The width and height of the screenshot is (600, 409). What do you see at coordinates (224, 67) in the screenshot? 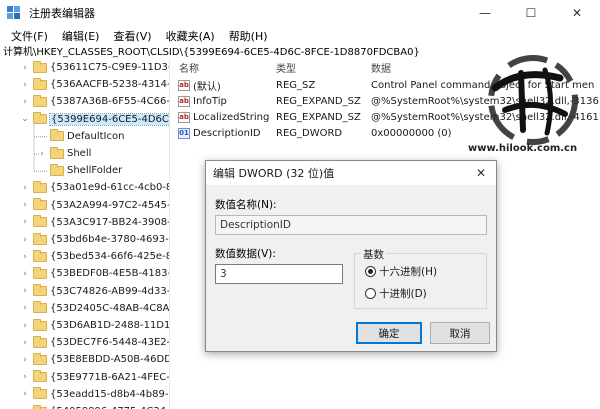
I see `column-header-name: 名称` at bounding box center [224, 67].